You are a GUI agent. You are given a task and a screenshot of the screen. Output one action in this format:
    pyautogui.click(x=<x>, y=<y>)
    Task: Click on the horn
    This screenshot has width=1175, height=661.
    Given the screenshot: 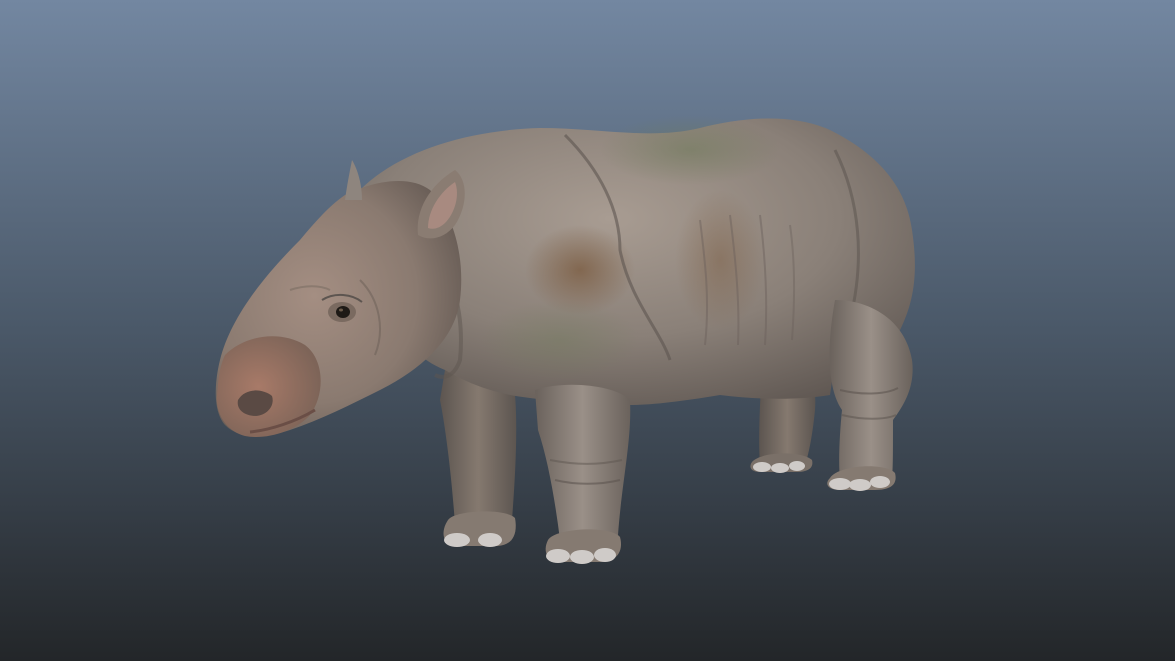 What is the action you would take?
    pyautogui.click(x=353, y=180)
    